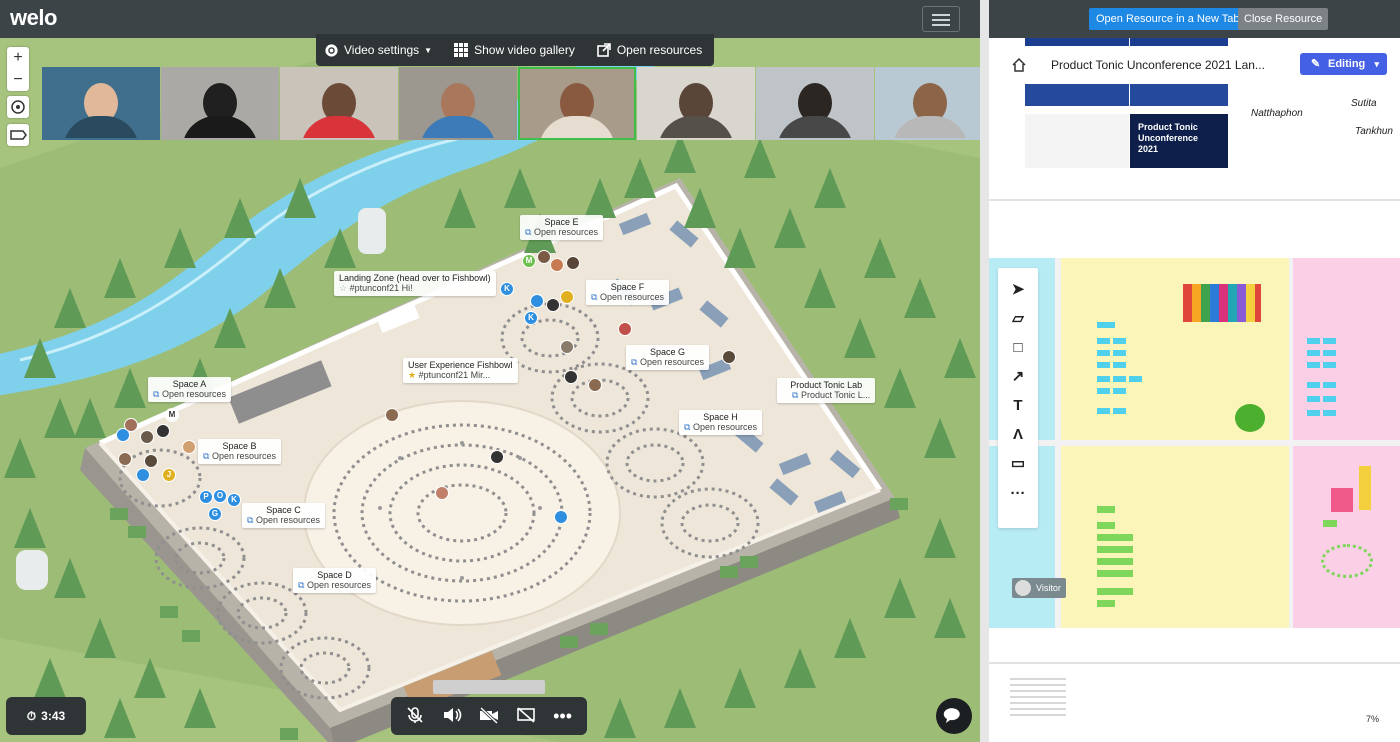 This screenshot has height=742, width=1400. I want to click on hamburger-menu-button, so click(941, 19).